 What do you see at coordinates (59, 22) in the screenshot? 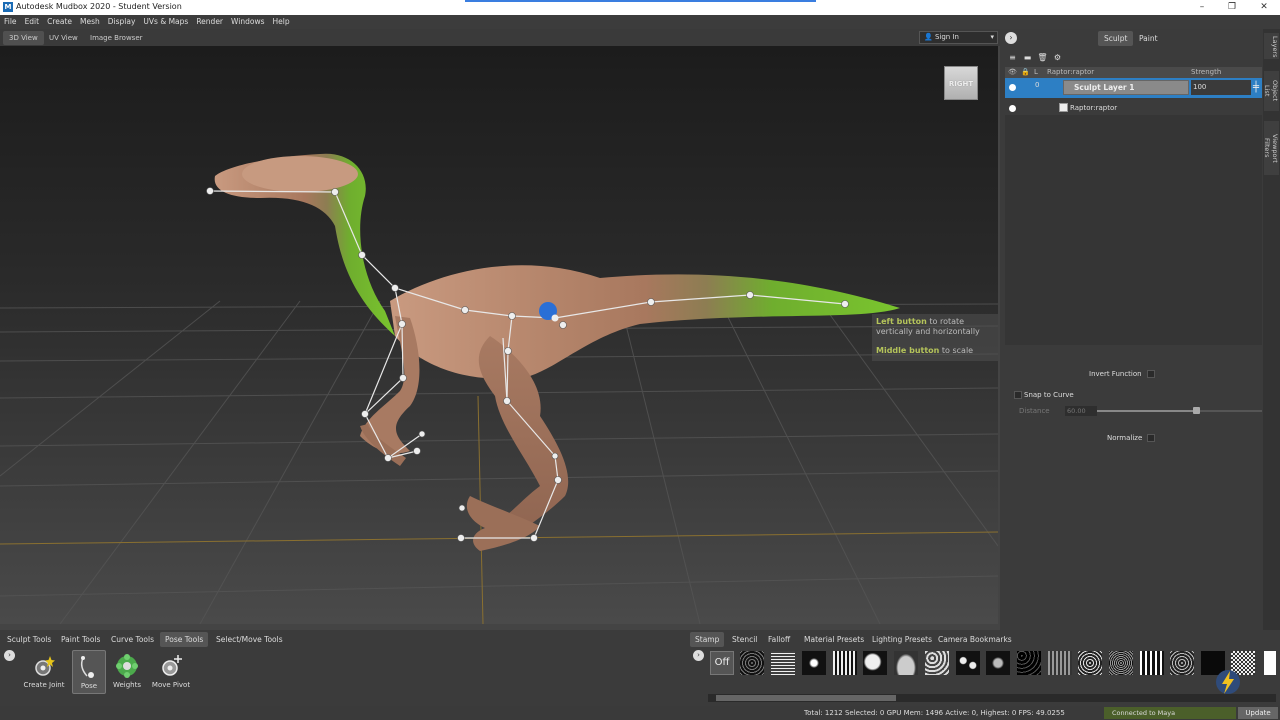
I see `menu-create: Create` at bounding box center [59, 22].